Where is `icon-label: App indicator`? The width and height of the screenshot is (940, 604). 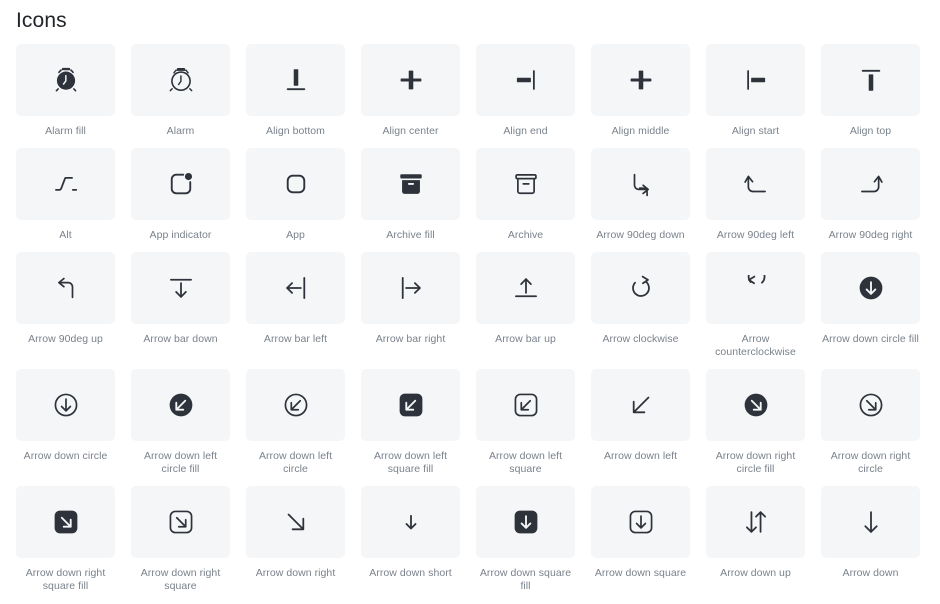 icon-label: App indicator is located at coordinates (180, 235).